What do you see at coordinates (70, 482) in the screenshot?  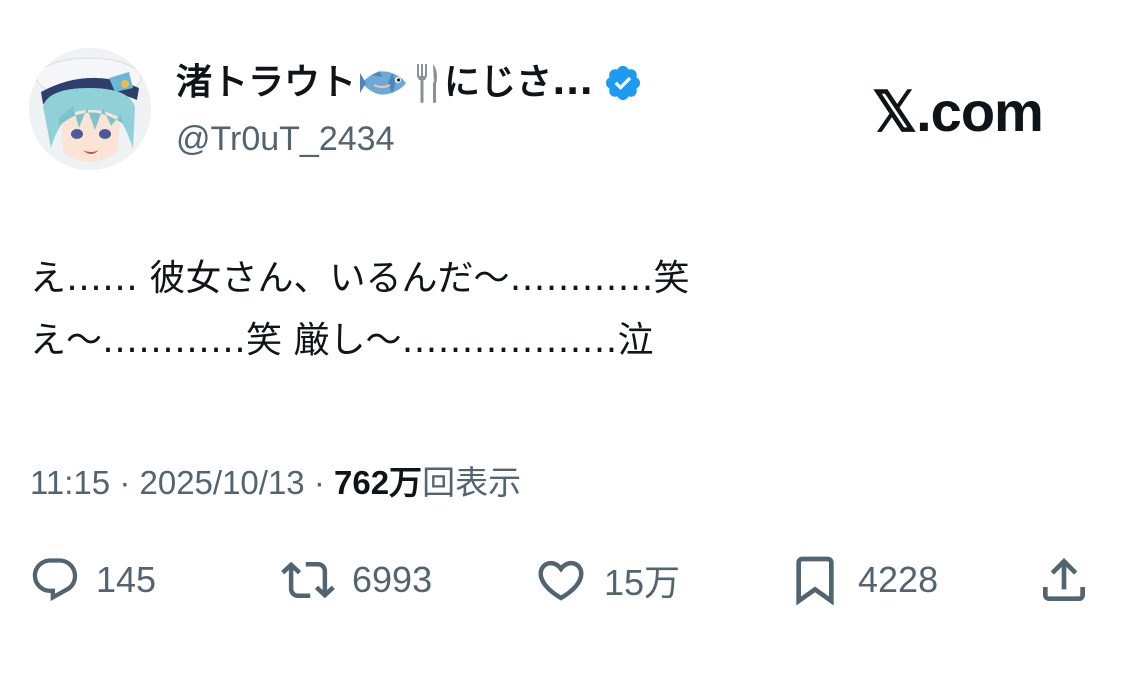 I see `tweet-time: 11:15` at bounding box center [70, 482].